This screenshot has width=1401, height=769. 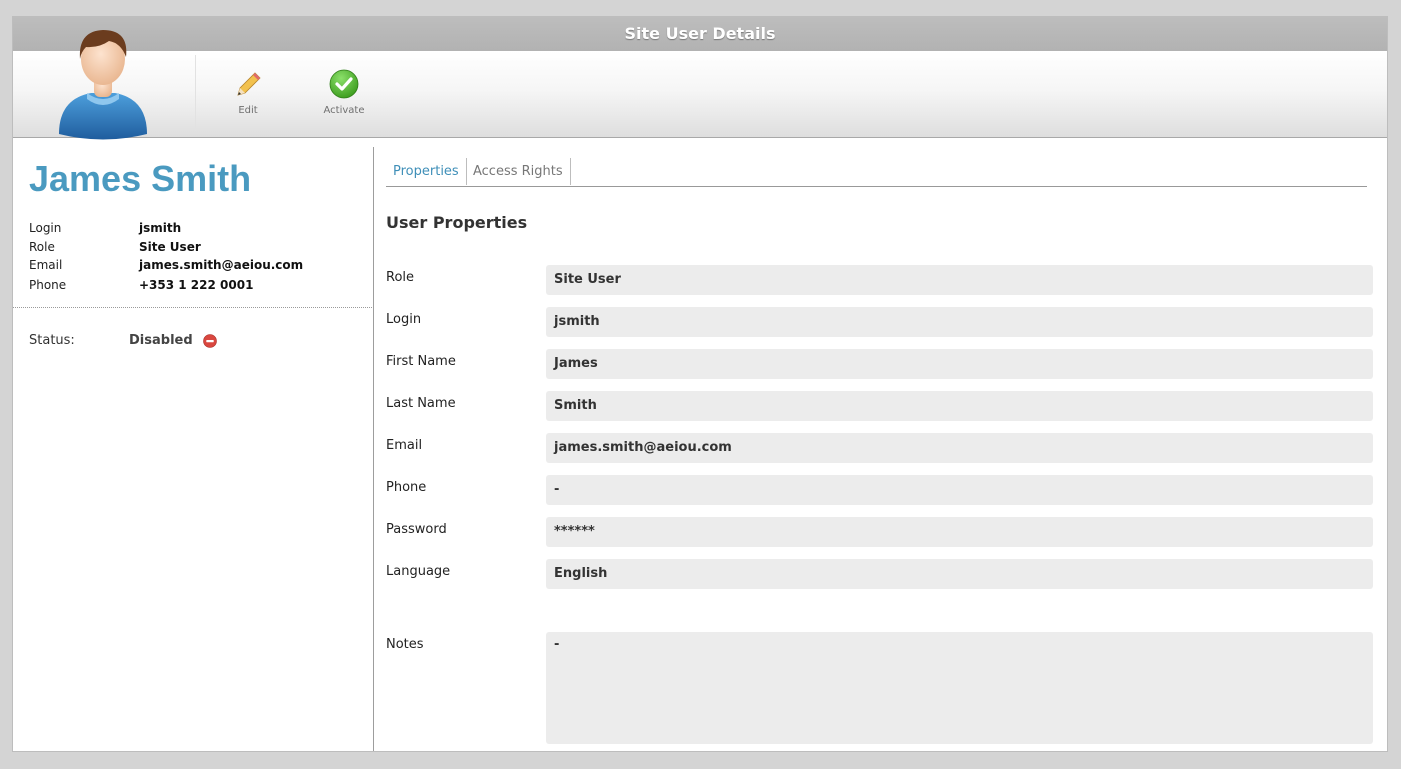 I want to click on edit-button: Edit, so click(x=248, y=92).